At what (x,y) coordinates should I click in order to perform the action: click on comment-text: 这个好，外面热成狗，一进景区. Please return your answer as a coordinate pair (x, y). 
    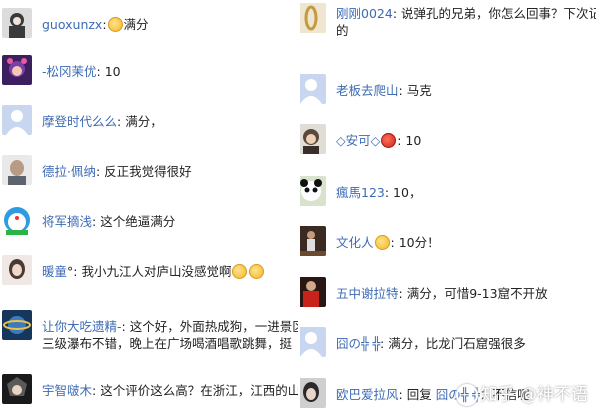
    Looking at the image, I should click on (213, 326).